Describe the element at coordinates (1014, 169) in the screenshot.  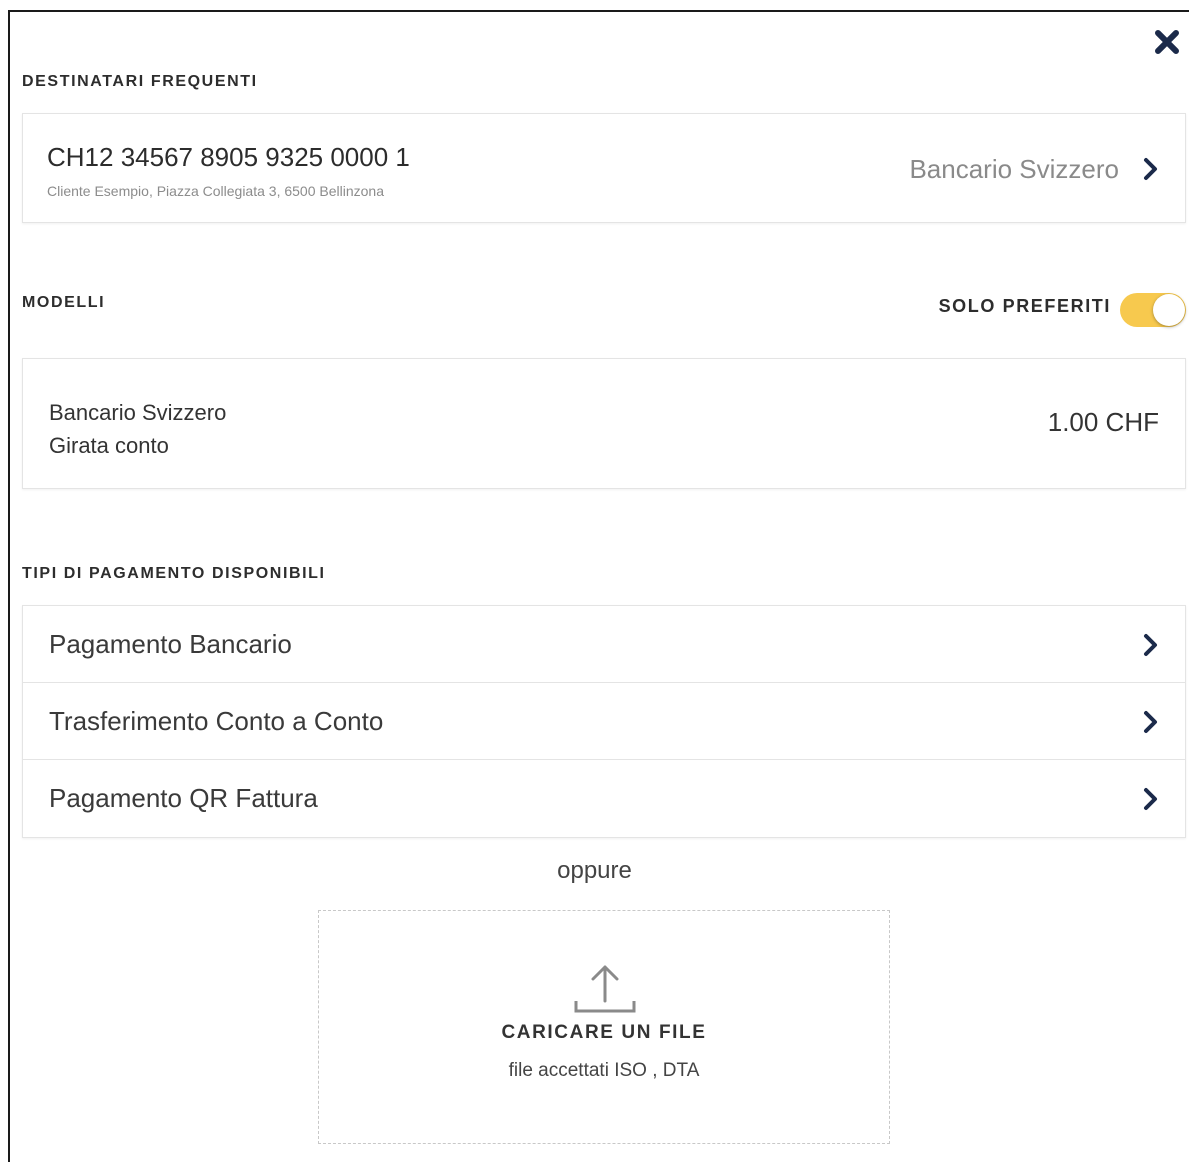
I see `recipient-payment-type: Bancario Svizzero` at that location.